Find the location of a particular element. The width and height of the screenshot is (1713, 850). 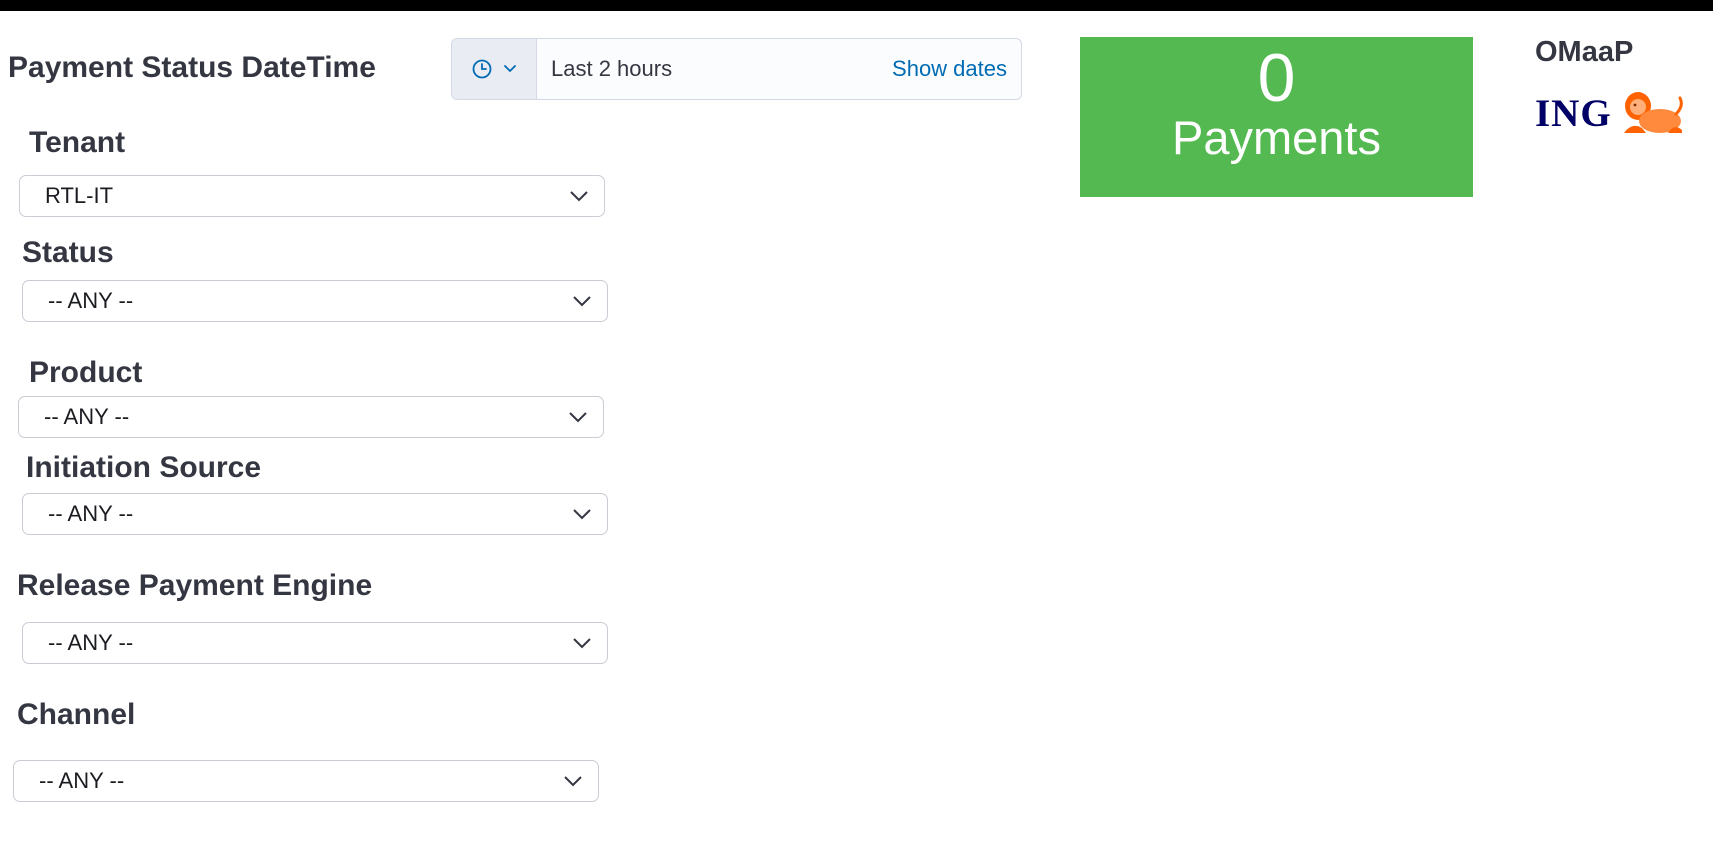

initiation-source-label: Initiation Source is located at coordinates (144, 467).